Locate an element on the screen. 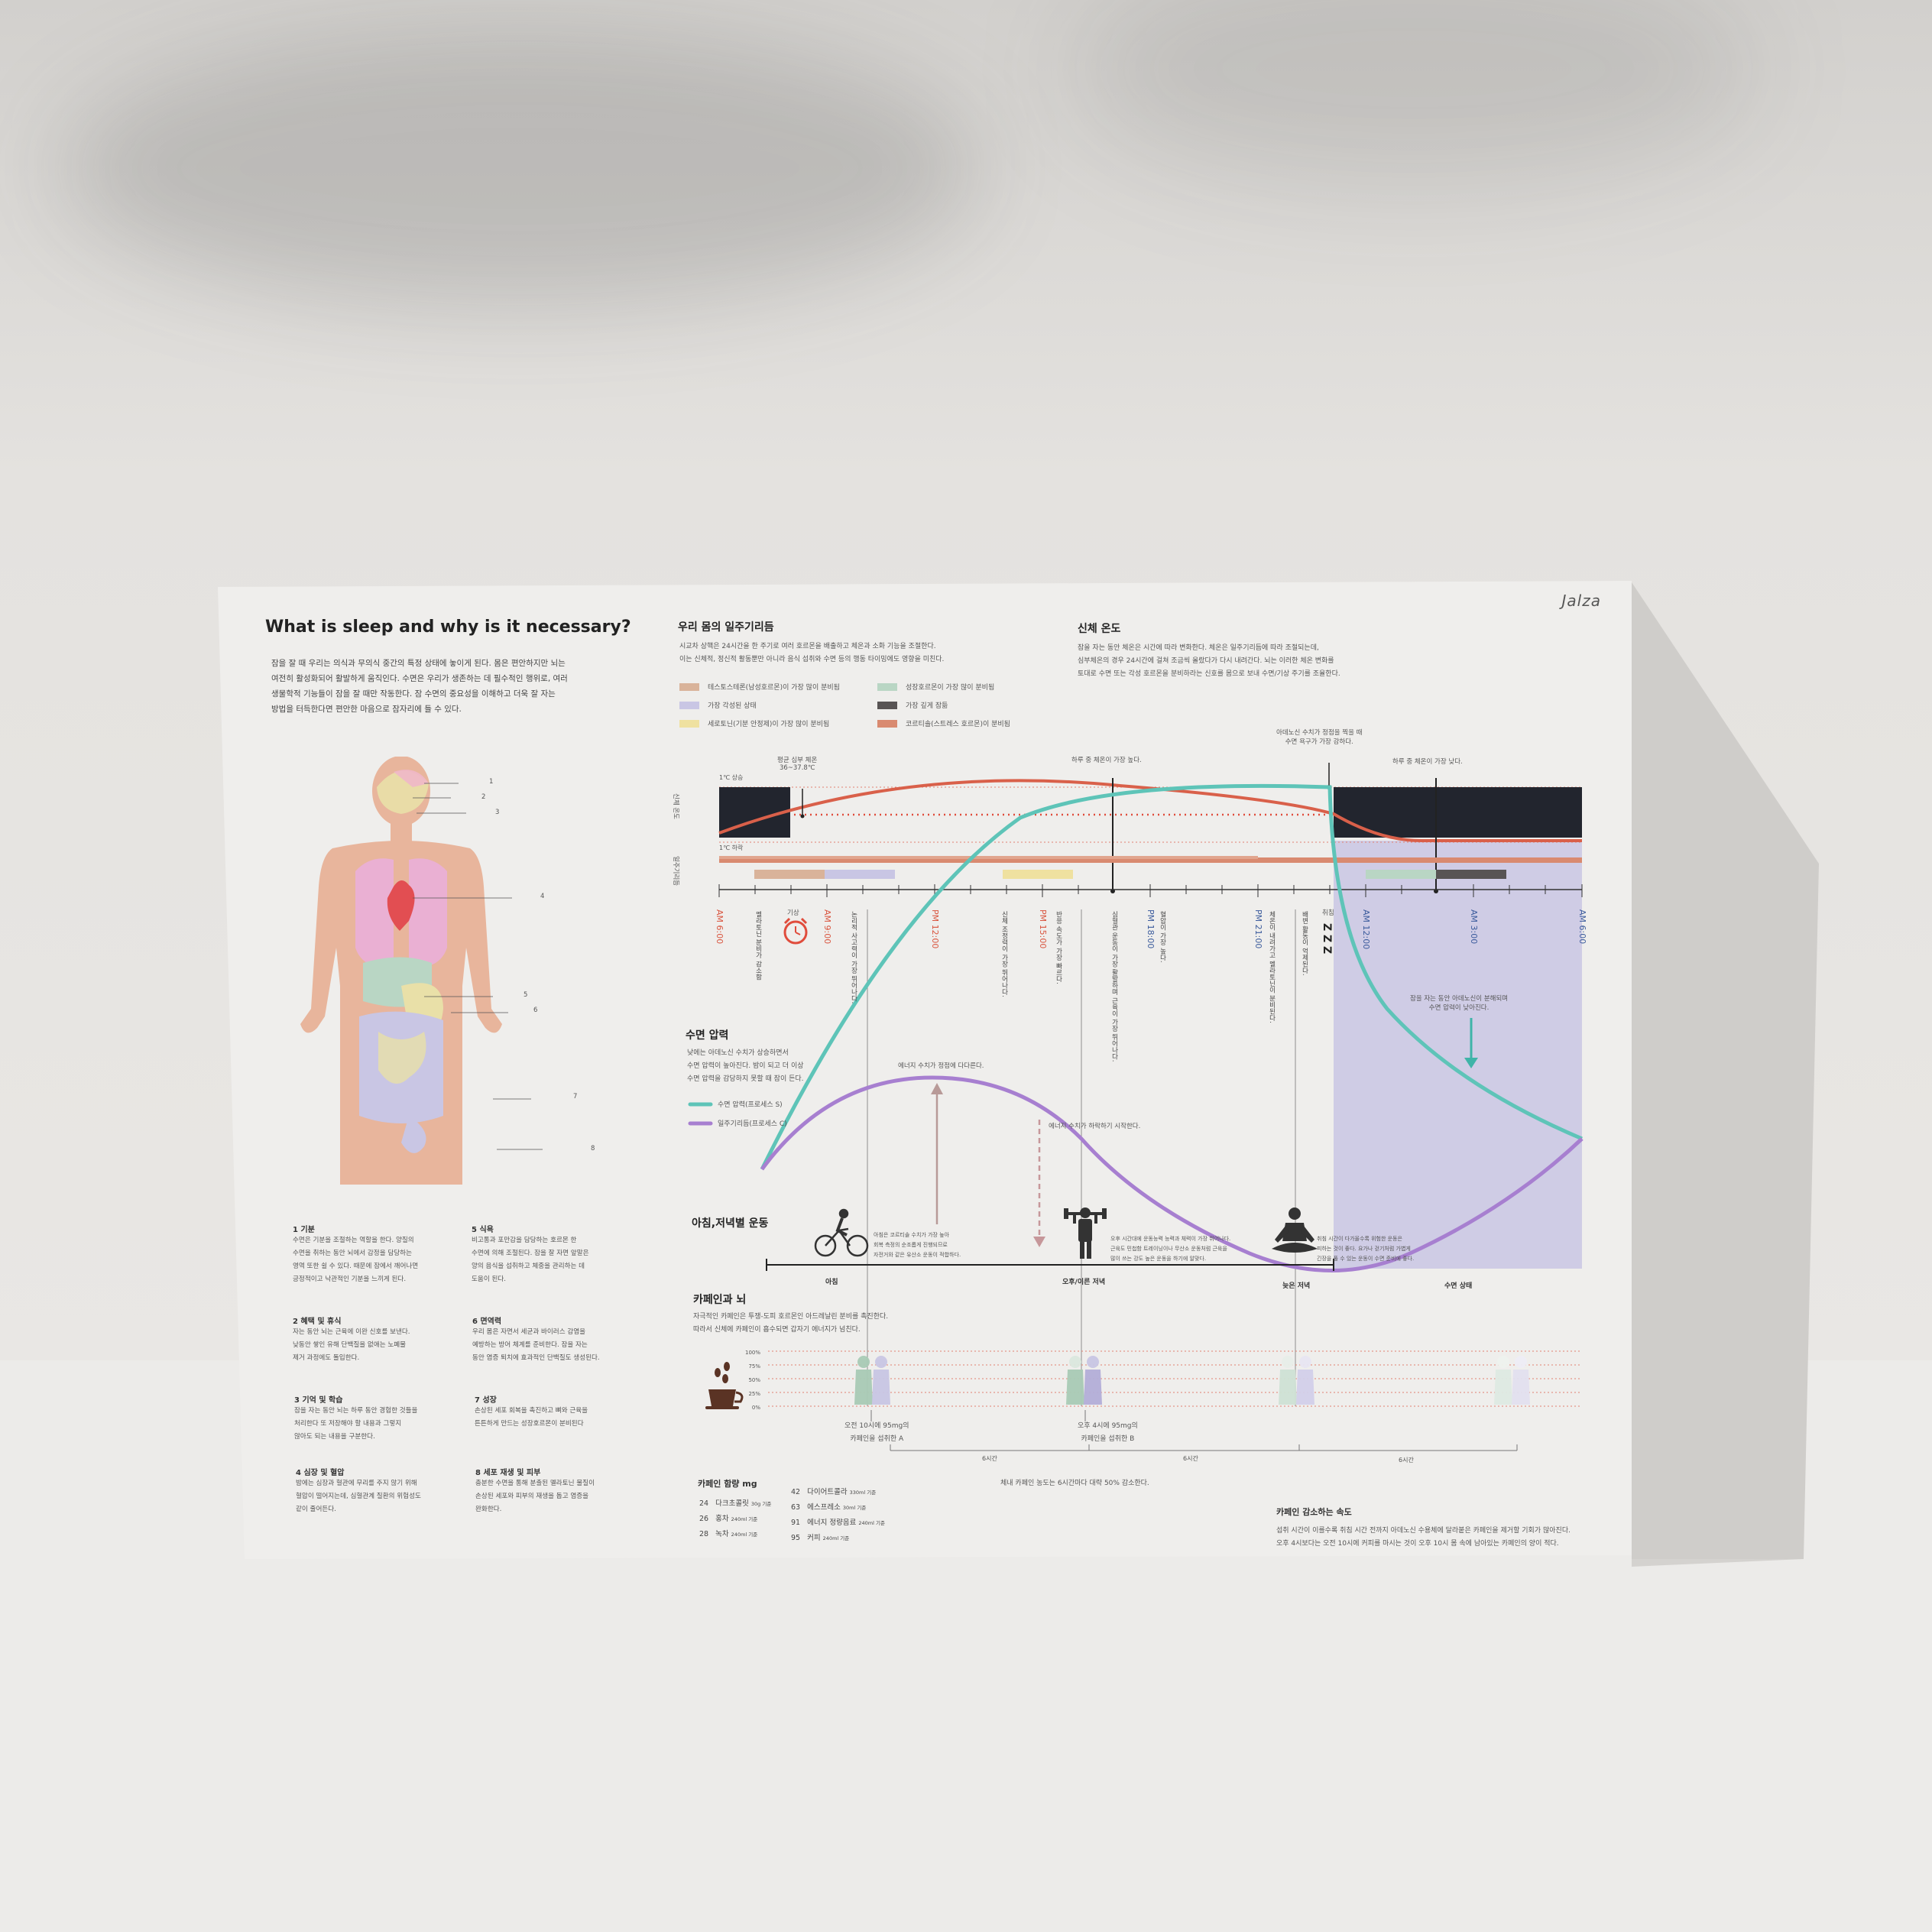 This screenshot has height=1932, width=1932. sleep-note: 잠을 자는 동안 아데노신이 분해되며 수면 압력이 낮아진다. is located at coordinates (1459, 1003).